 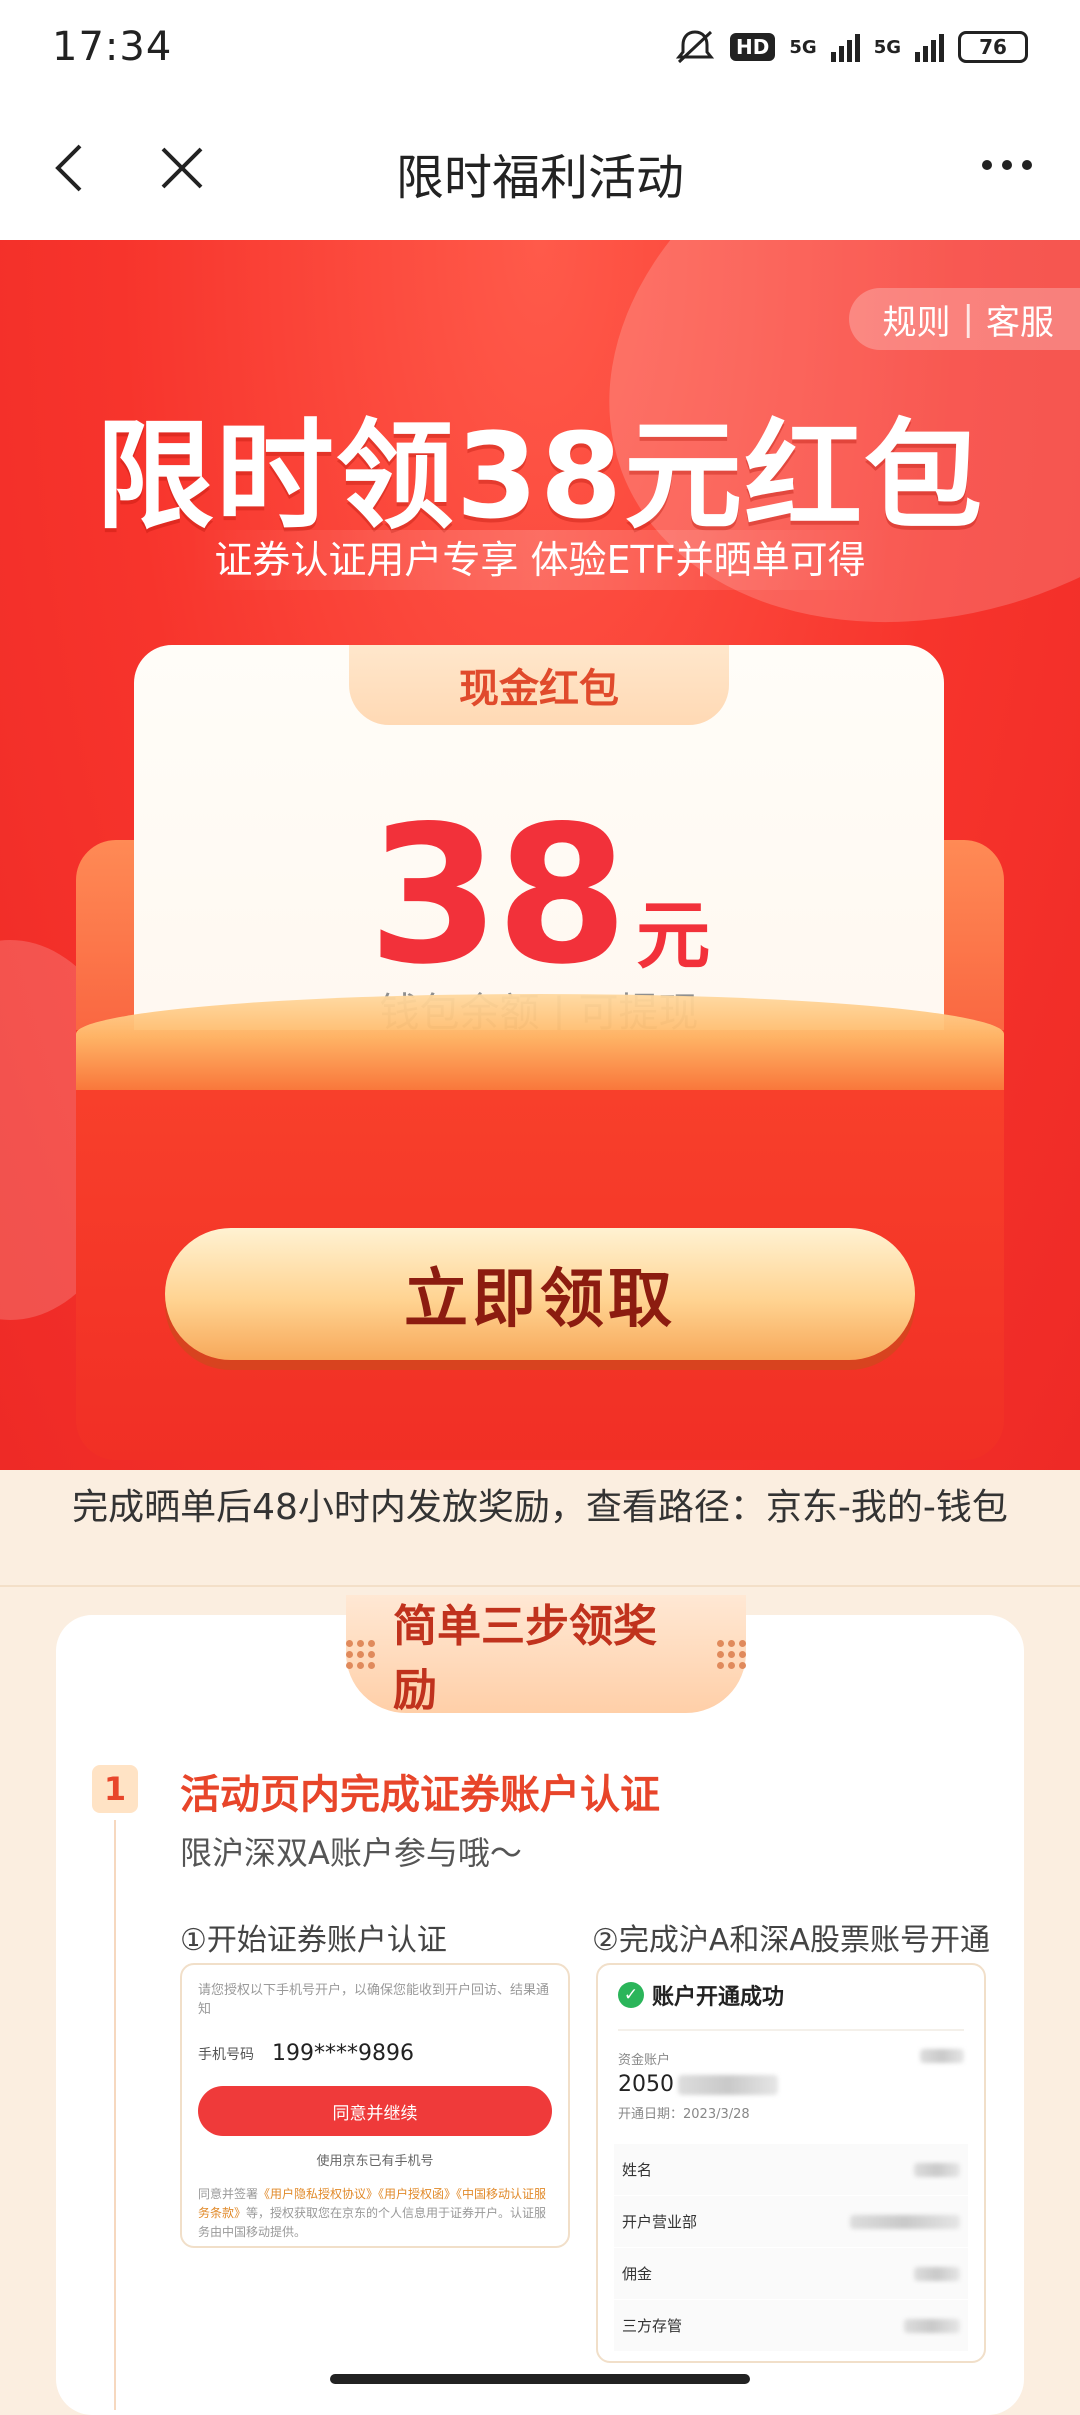 What do you see at coordinates (791, 1995) in the screenshot?
I see `success-row: ✓ 账户开通成功` at bounding box center [791, 1995].